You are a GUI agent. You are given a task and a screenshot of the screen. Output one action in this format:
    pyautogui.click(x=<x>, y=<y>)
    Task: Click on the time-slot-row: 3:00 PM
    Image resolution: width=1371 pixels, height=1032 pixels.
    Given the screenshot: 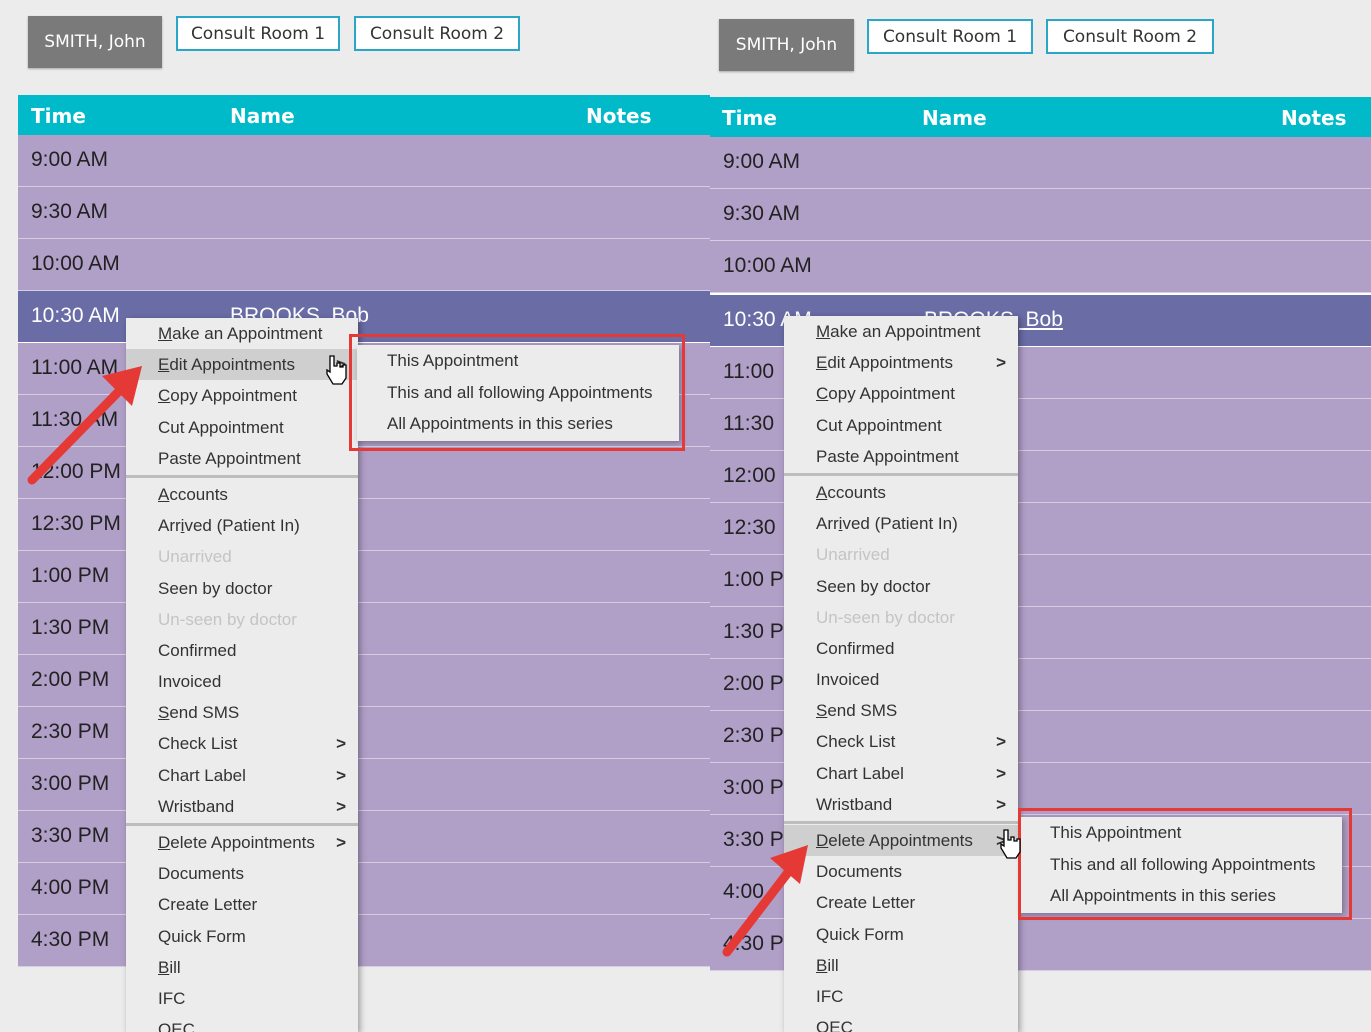 What is the action you would take?
    pyautogui.click(x=364, y=785)
    